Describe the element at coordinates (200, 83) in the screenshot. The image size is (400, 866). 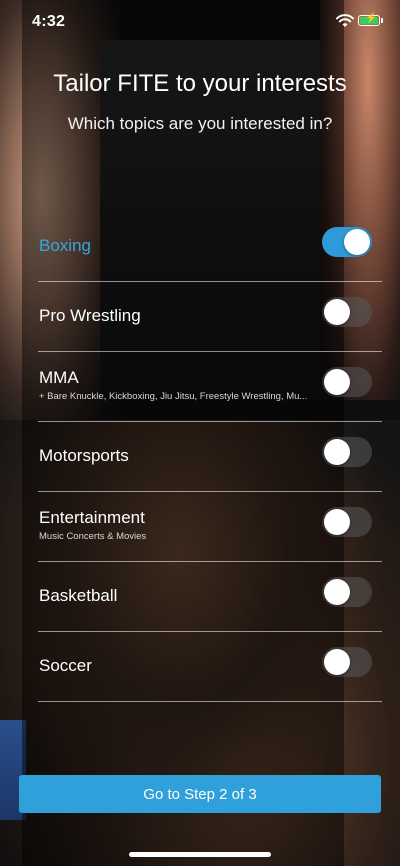
I see `page-title: Tailor FITE to your interests` at that location.